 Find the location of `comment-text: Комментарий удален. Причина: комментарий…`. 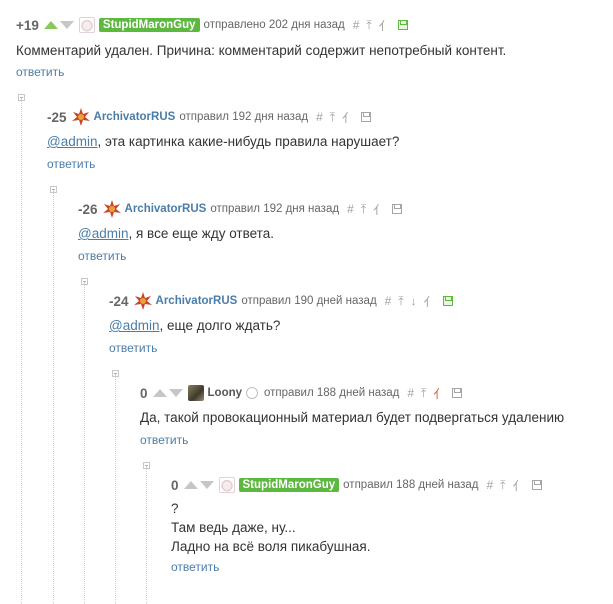

comment-text: Комментарий удален. Причина: комментарий… is located at coordinates (261, 50).